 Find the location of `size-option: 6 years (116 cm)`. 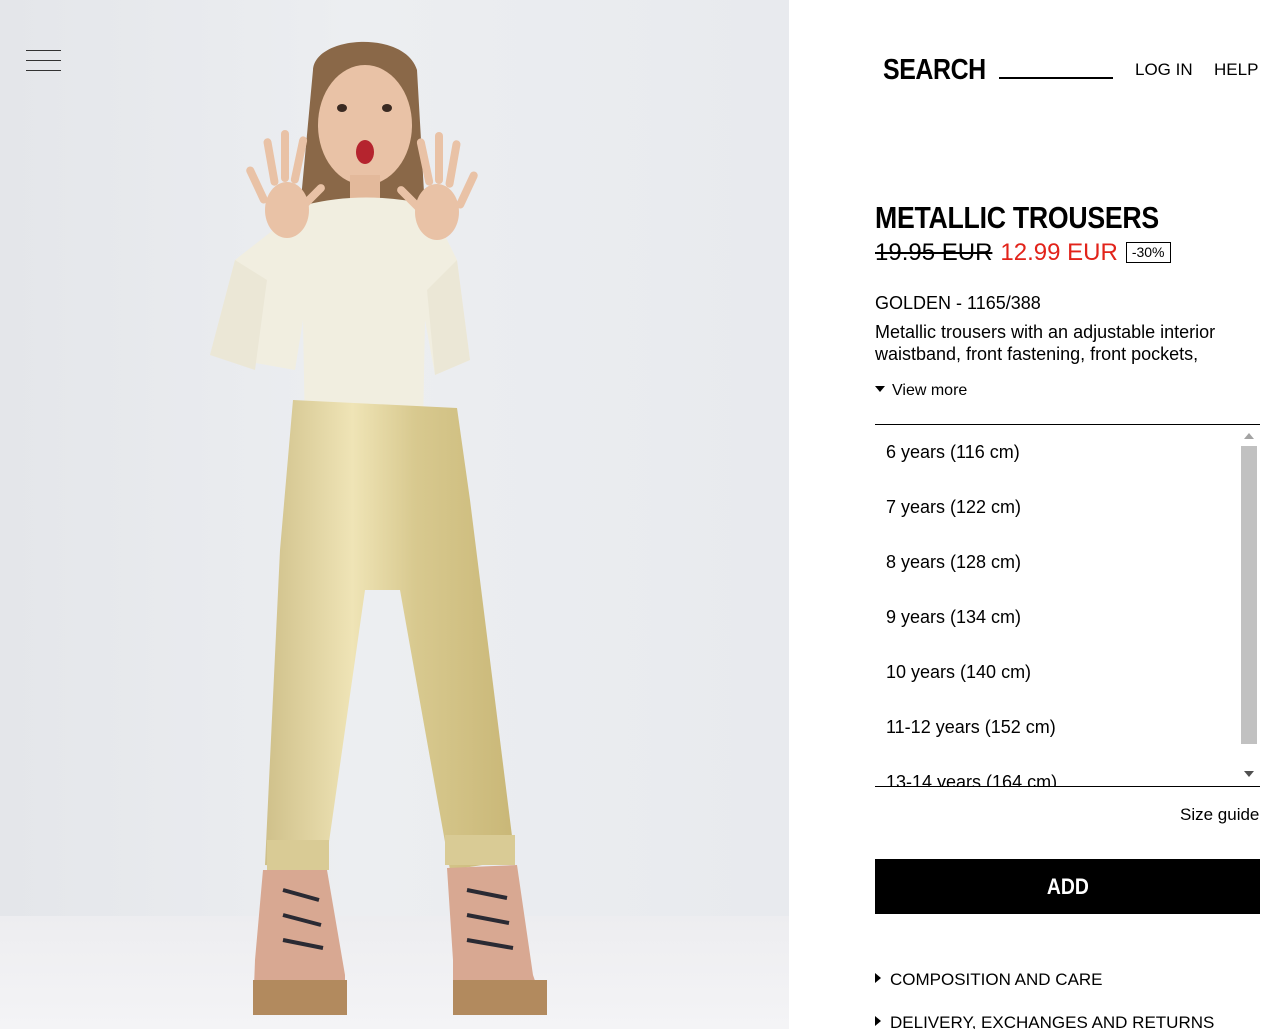

size-option: 6 years (116 cm) is located at coordinates (953, 452).